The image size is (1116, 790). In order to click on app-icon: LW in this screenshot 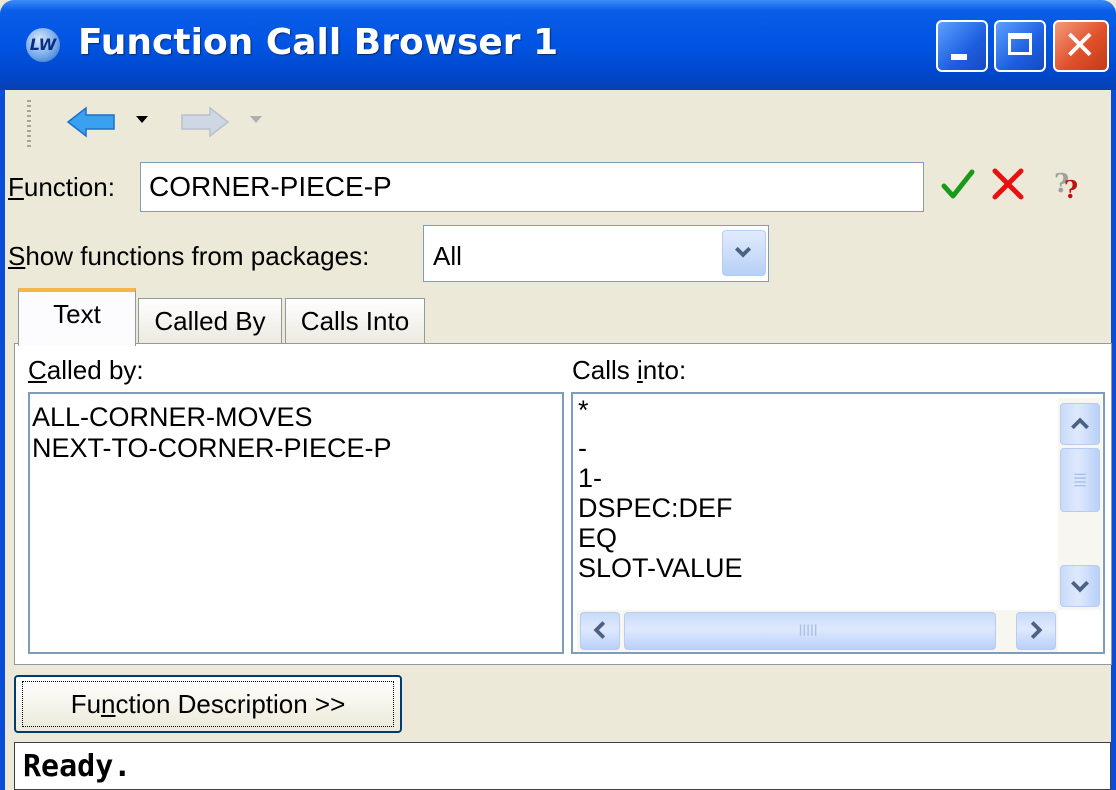, I will do `click(43, 45)`.